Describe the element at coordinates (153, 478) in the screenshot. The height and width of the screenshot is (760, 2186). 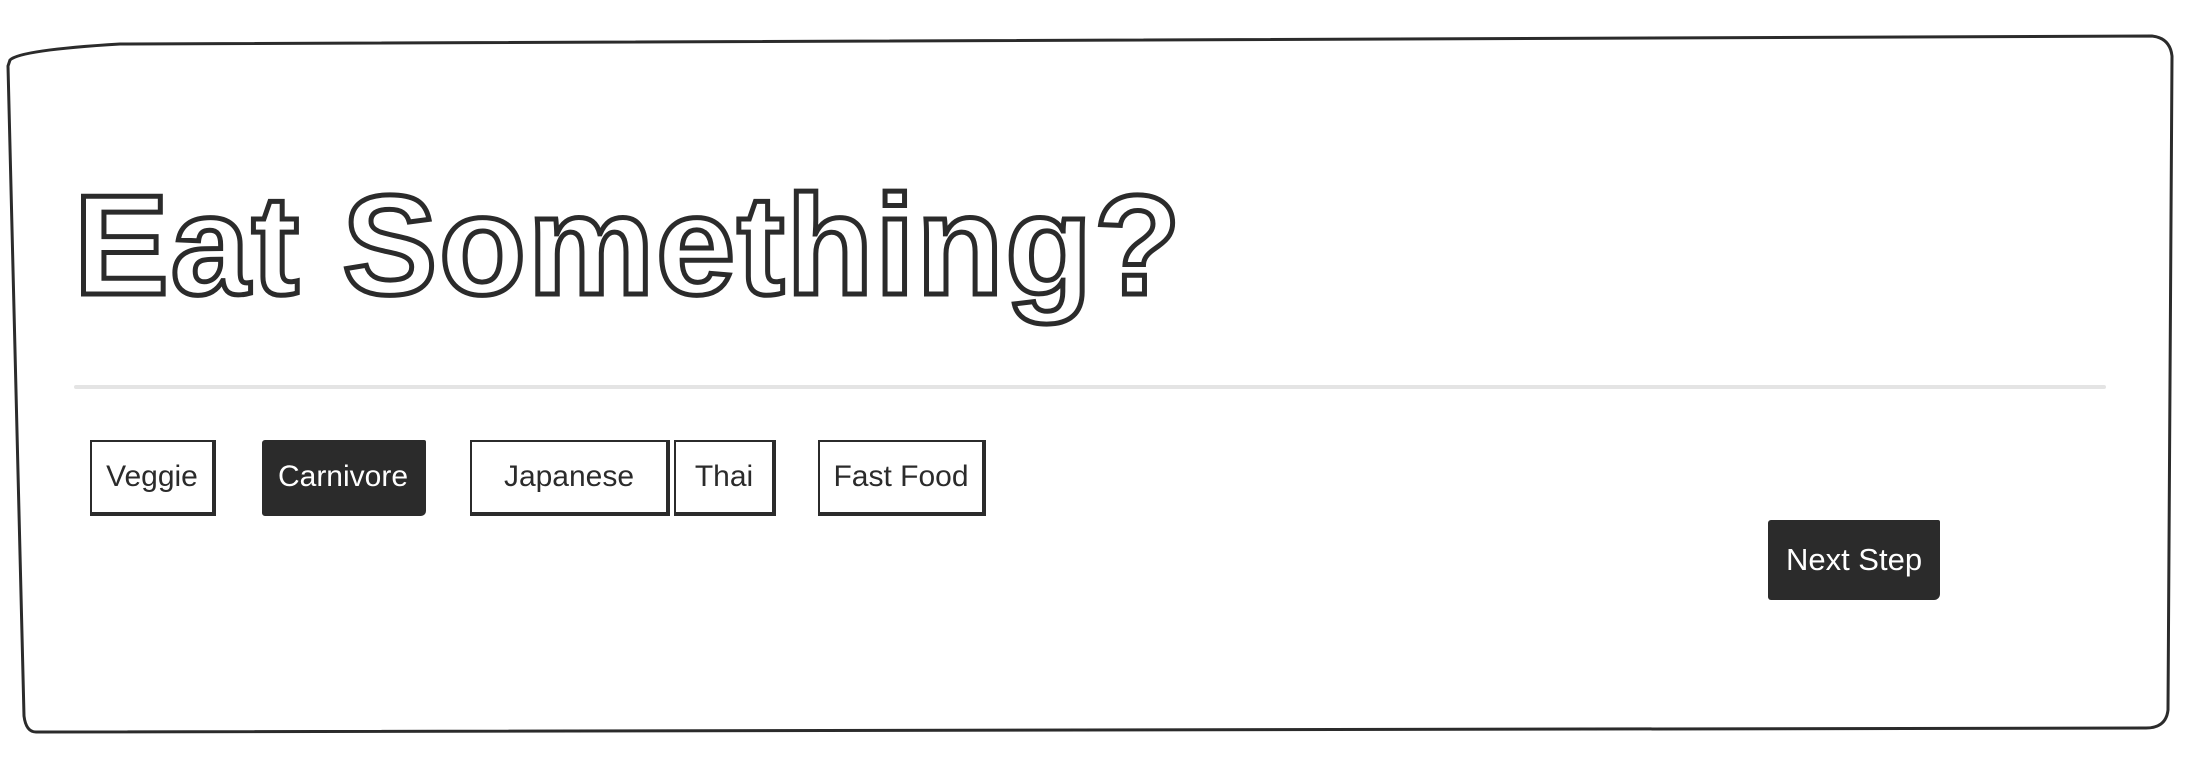
I see `option-veggie: Veggie` at that location.